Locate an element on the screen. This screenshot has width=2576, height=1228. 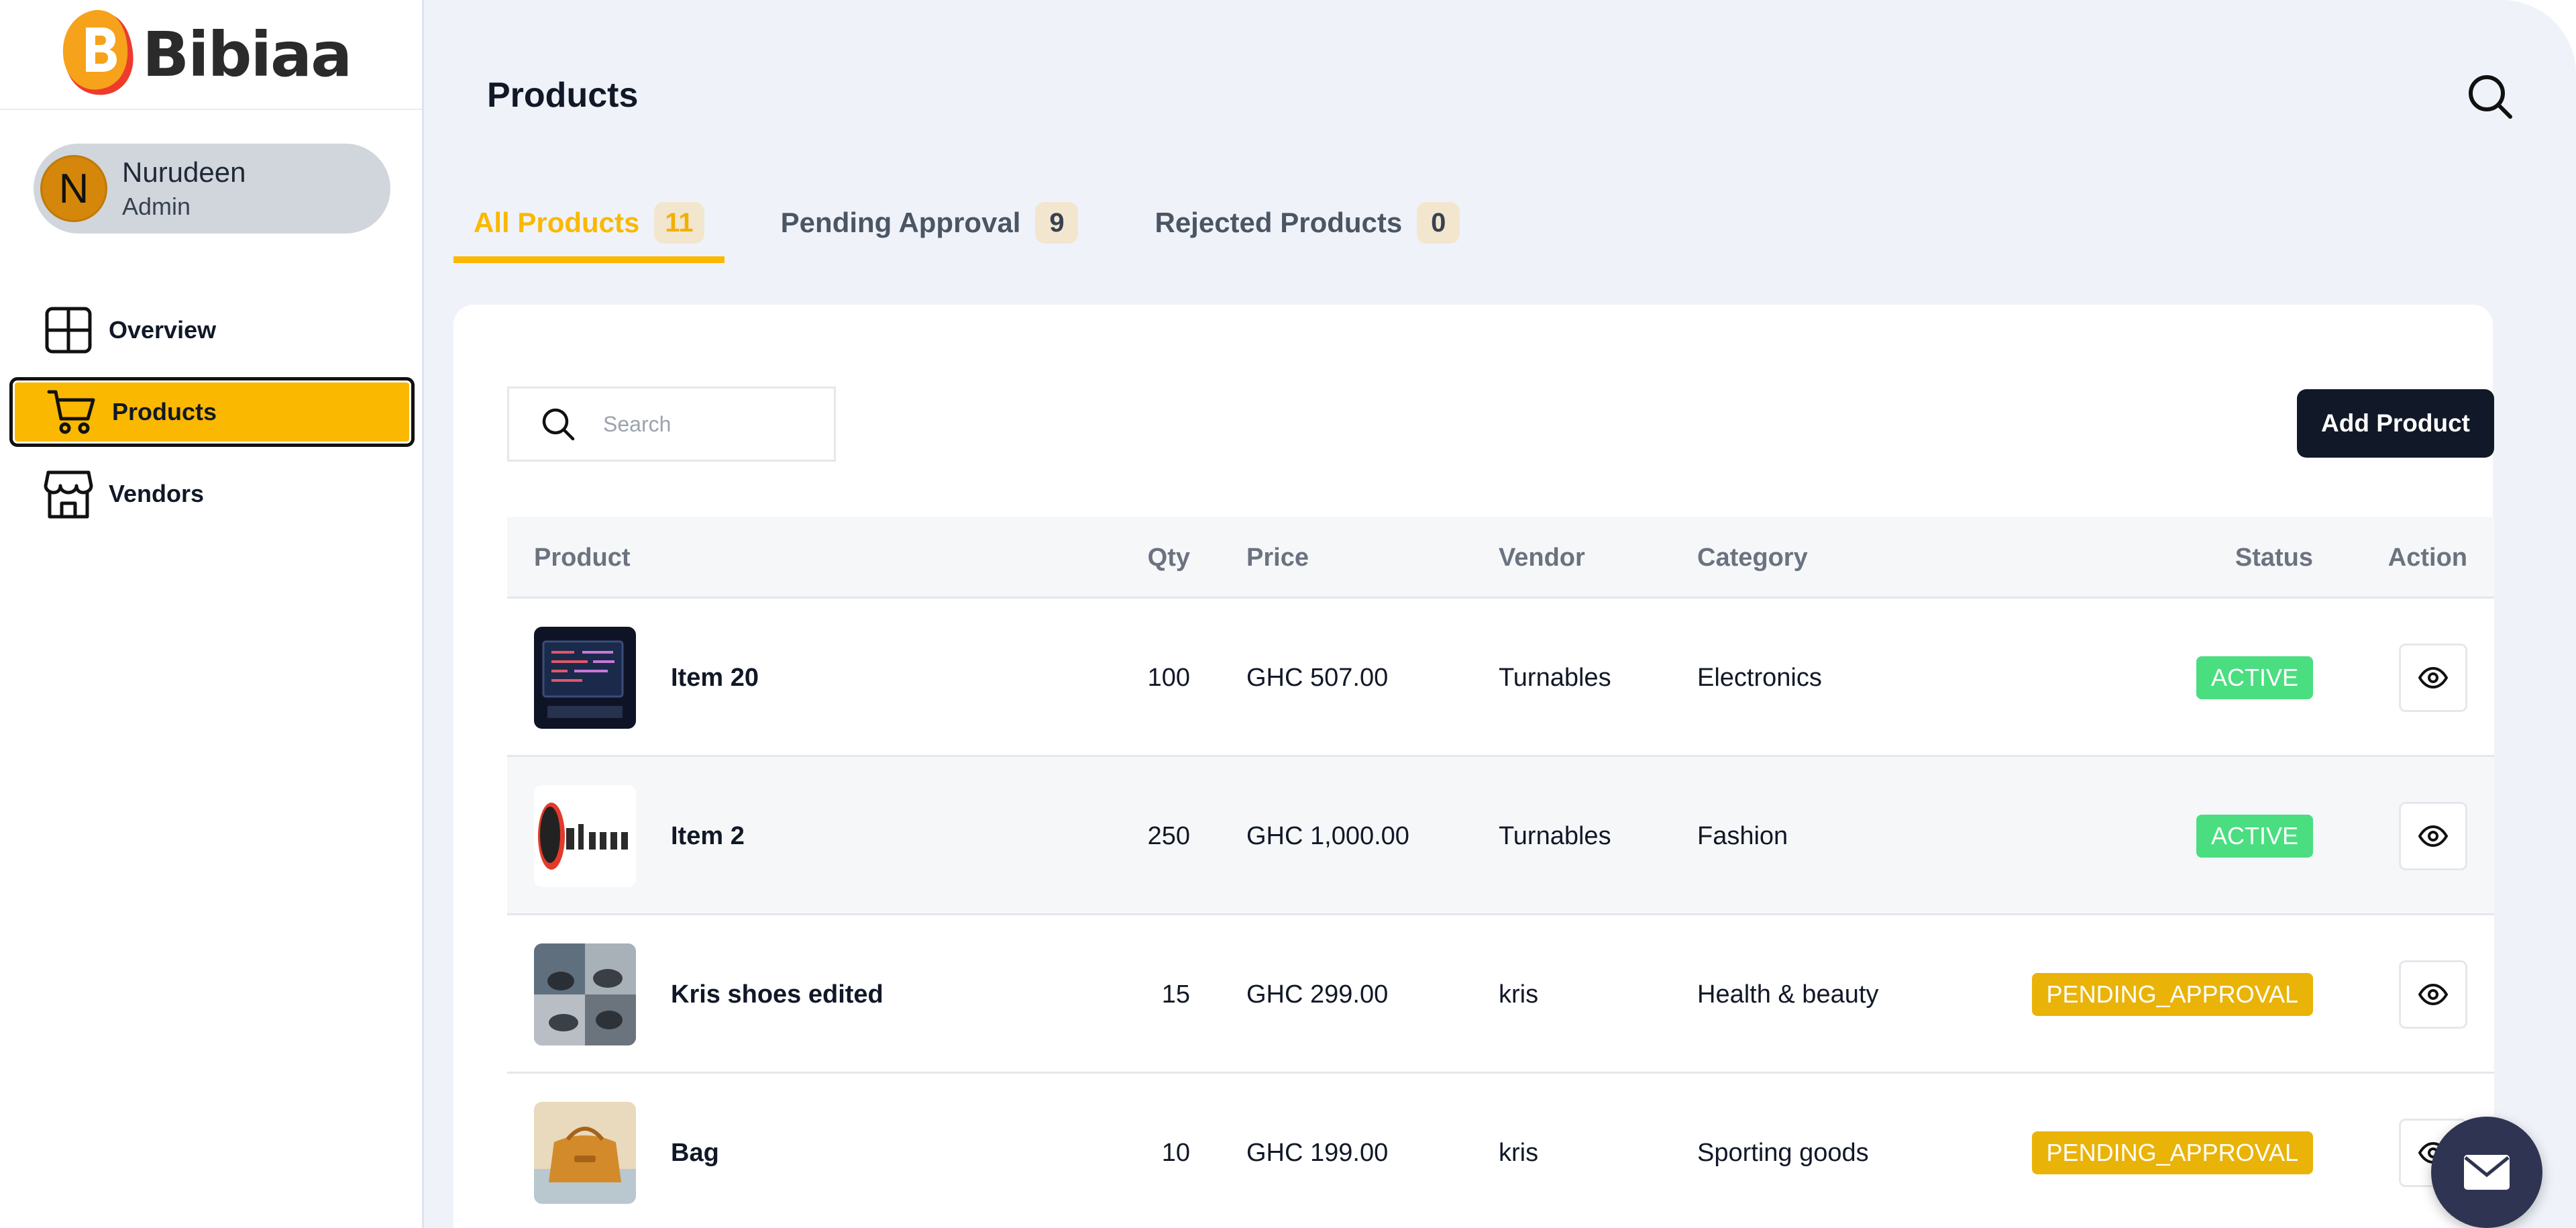
column-header-status: Status is located at coordinates (2274, 558).